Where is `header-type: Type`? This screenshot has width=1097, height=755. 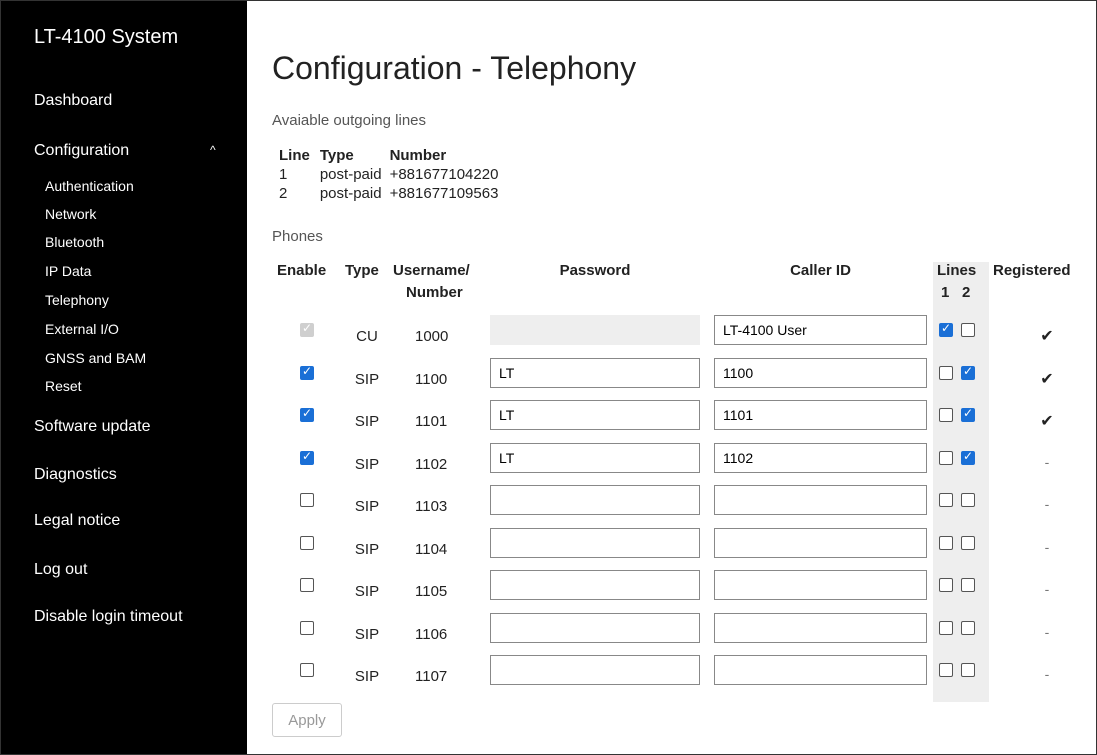 header-type: Type is located at coordinates (362, 270).